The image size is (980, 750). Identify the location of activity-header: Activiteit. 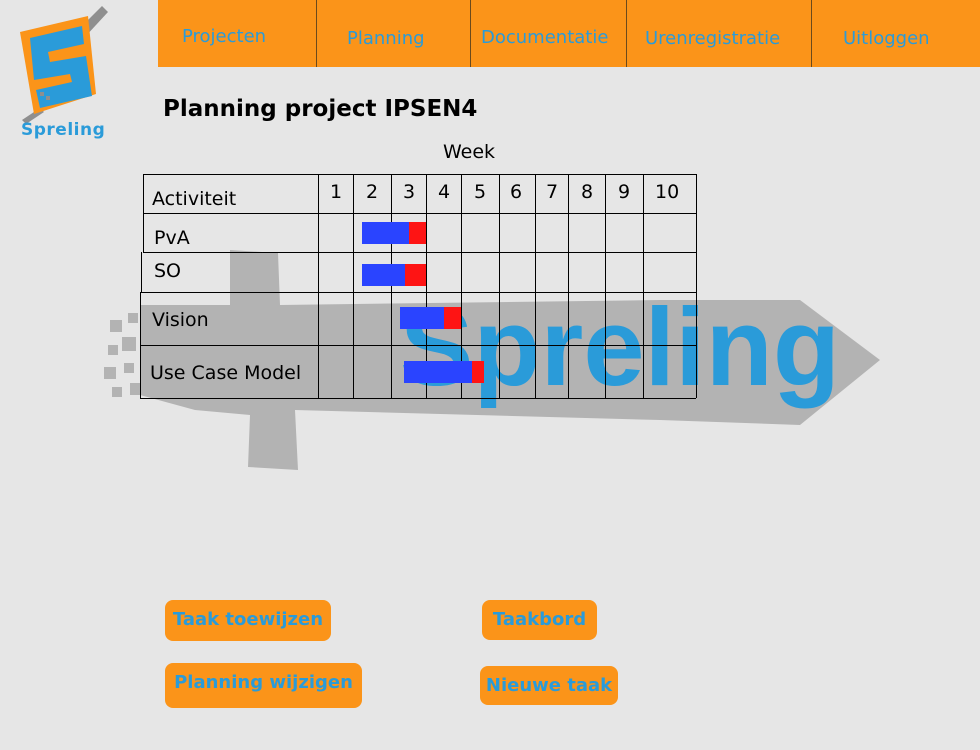
(194, 199).